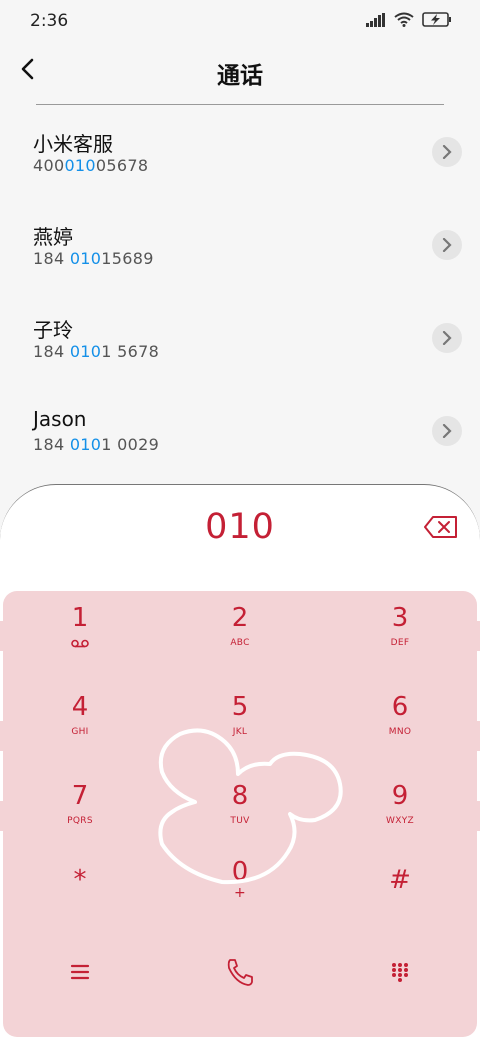  Describe the element at coordinates (60, 419) in the screenshot. I see `contact-name: Jason` at that location.